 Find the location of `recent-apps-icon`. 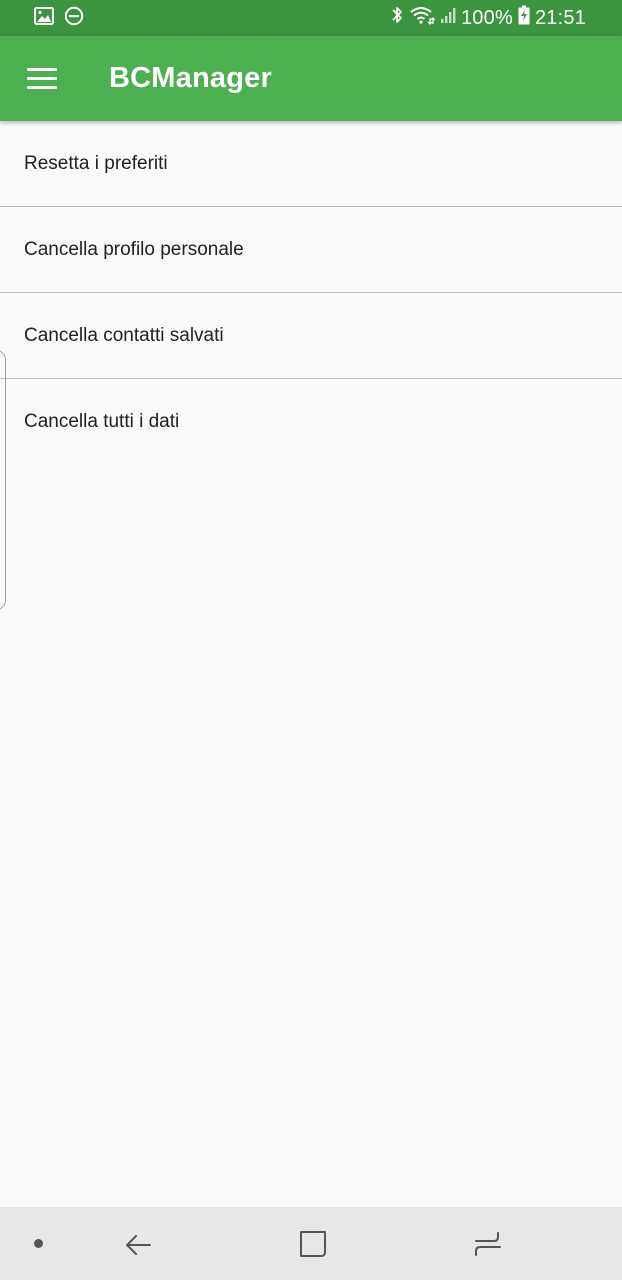

recent-apps-icon is located at coordinates (488, 1245).